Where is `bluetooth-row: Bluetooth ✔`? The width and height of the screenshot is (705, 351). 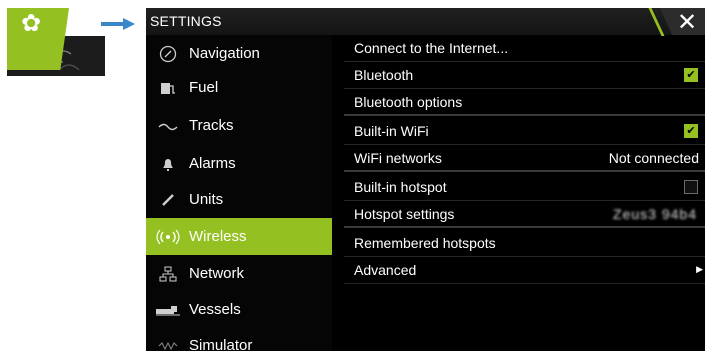
bluetooth-row: Bluetooth ✔ is located at coordinates (524, 75).